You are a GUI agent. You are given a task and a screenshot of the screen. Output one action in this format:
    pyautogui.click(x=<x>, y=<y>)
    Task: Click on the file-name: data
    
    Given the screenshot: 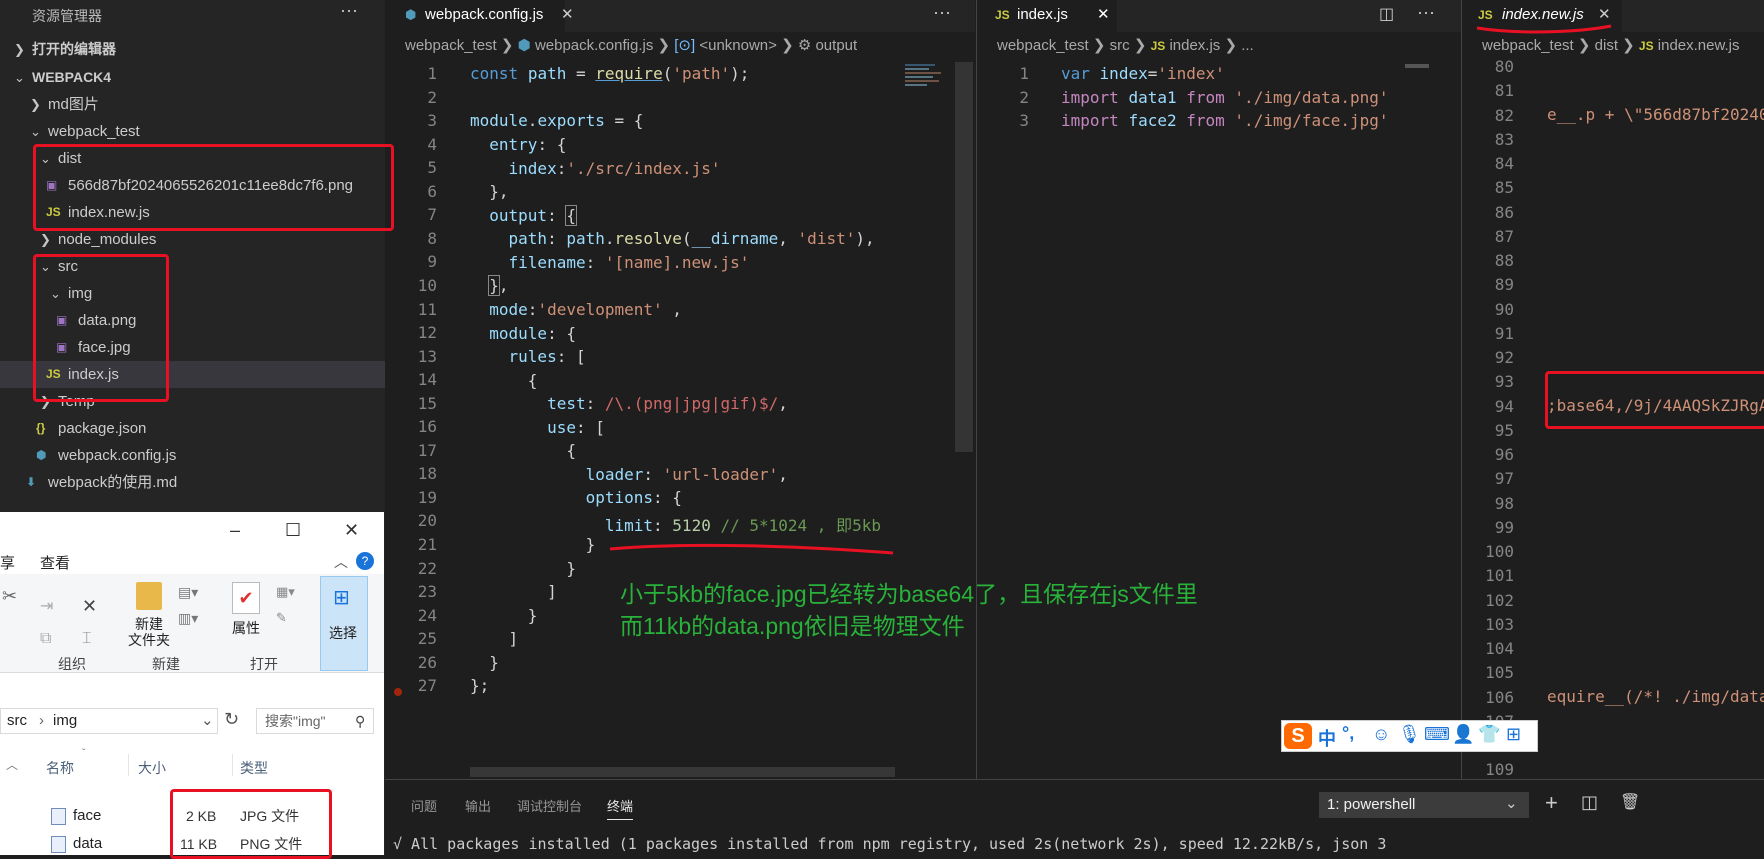 What is the action you would take?
    pyautogui.click(x=88, y=843)
    